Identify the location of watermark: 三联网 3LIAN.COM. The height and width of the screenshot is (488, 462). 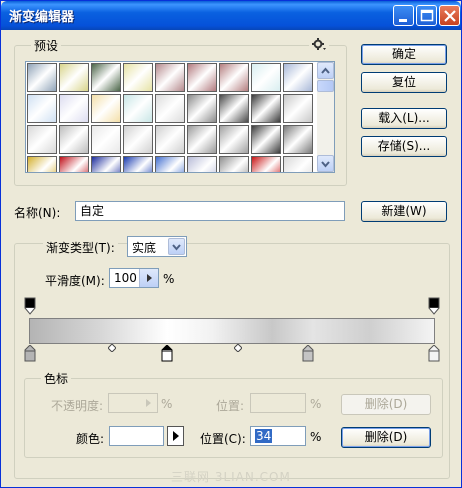
(231, 477).